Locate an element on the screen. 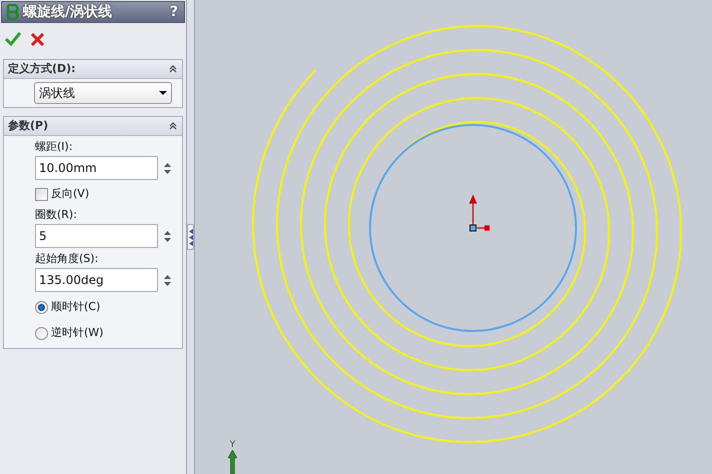  panel-toggle-tab is located at coordinates (190, 237).